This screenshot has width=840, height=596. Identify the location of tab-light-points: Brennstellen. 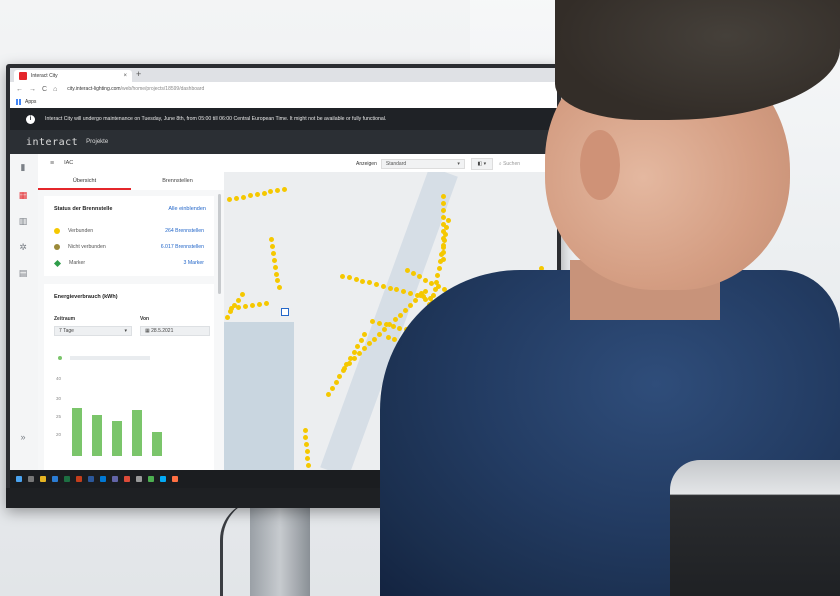
(177, 181).